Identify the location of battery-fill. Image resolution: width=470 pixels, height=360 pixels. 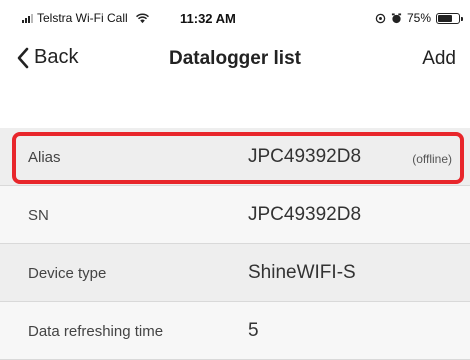
(445, 18).